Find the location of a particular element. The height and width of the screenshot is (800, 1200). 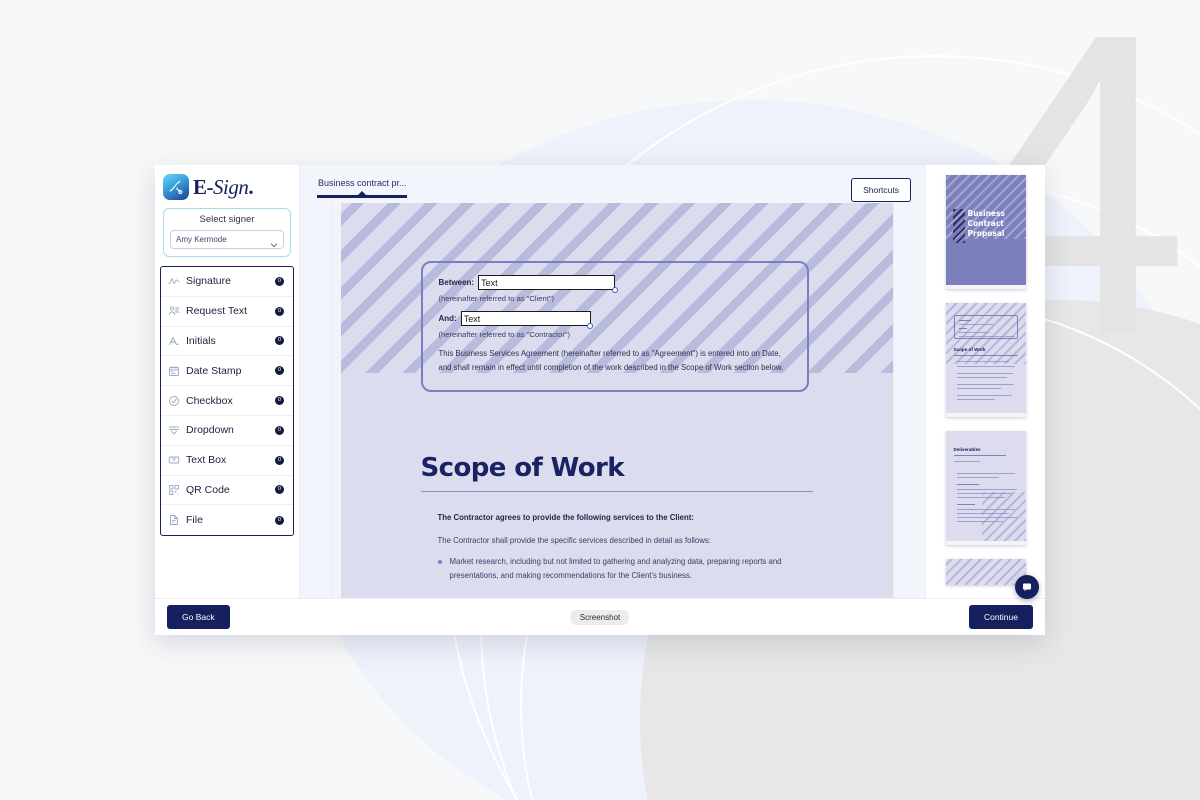

and-label: And: is located at coordinates (447, 318).